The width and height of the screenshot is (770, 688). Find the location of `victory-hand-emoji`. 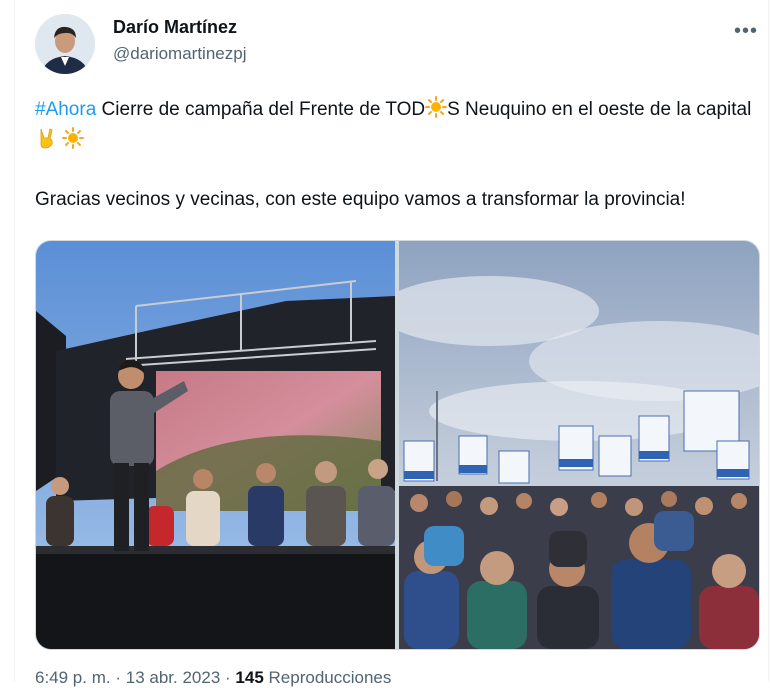

victory-hand-emoji is located at coordinates (46, 142).